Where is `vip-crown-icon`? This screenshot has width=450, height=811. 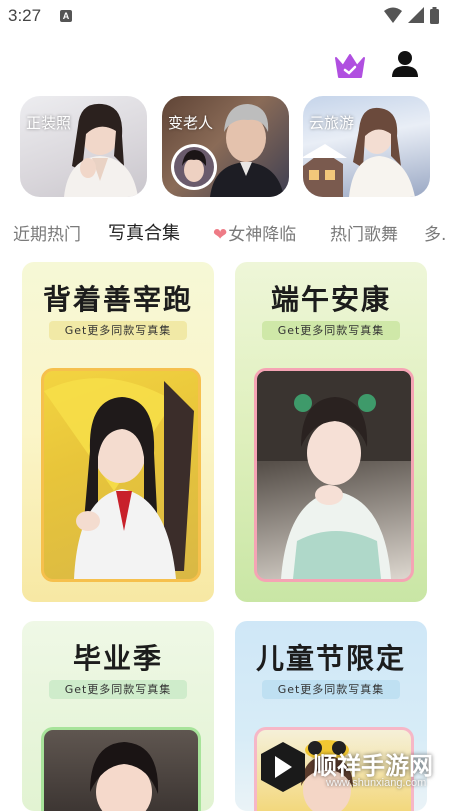
vip-crown-icon is located at coordinates (350, 66).